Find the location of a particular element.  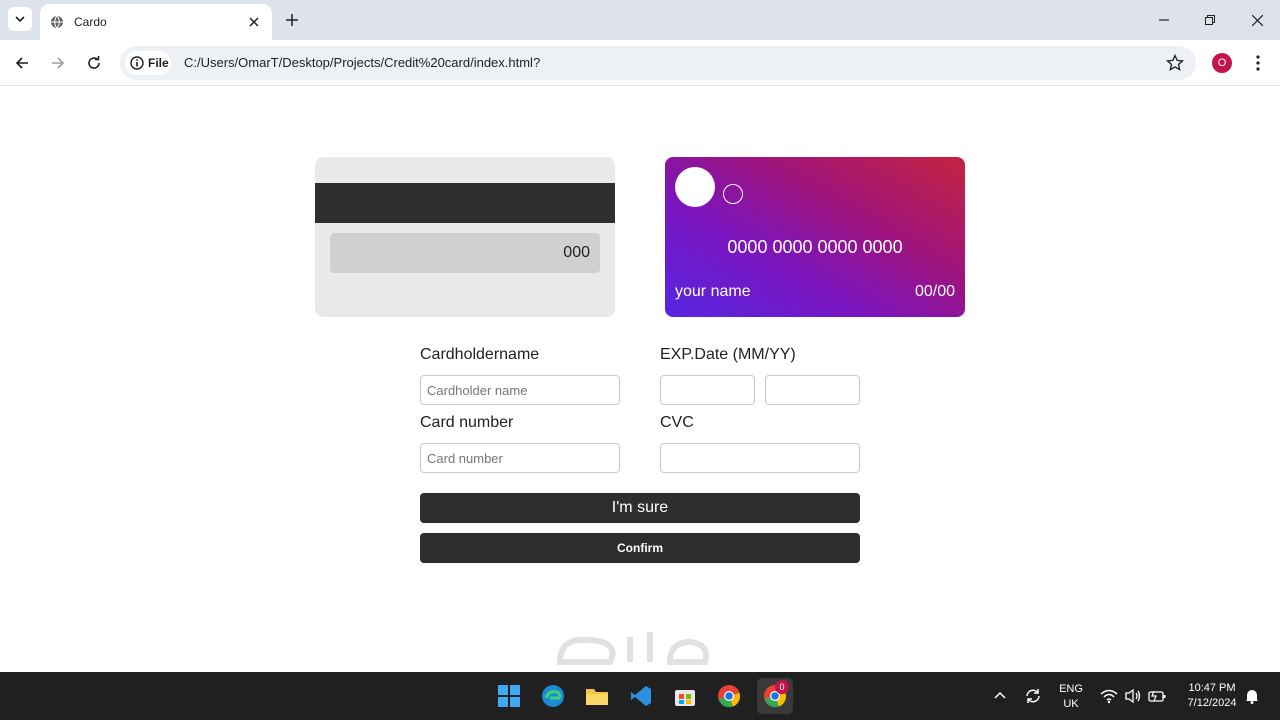

star-icon is located at coordinates (1175, 63).